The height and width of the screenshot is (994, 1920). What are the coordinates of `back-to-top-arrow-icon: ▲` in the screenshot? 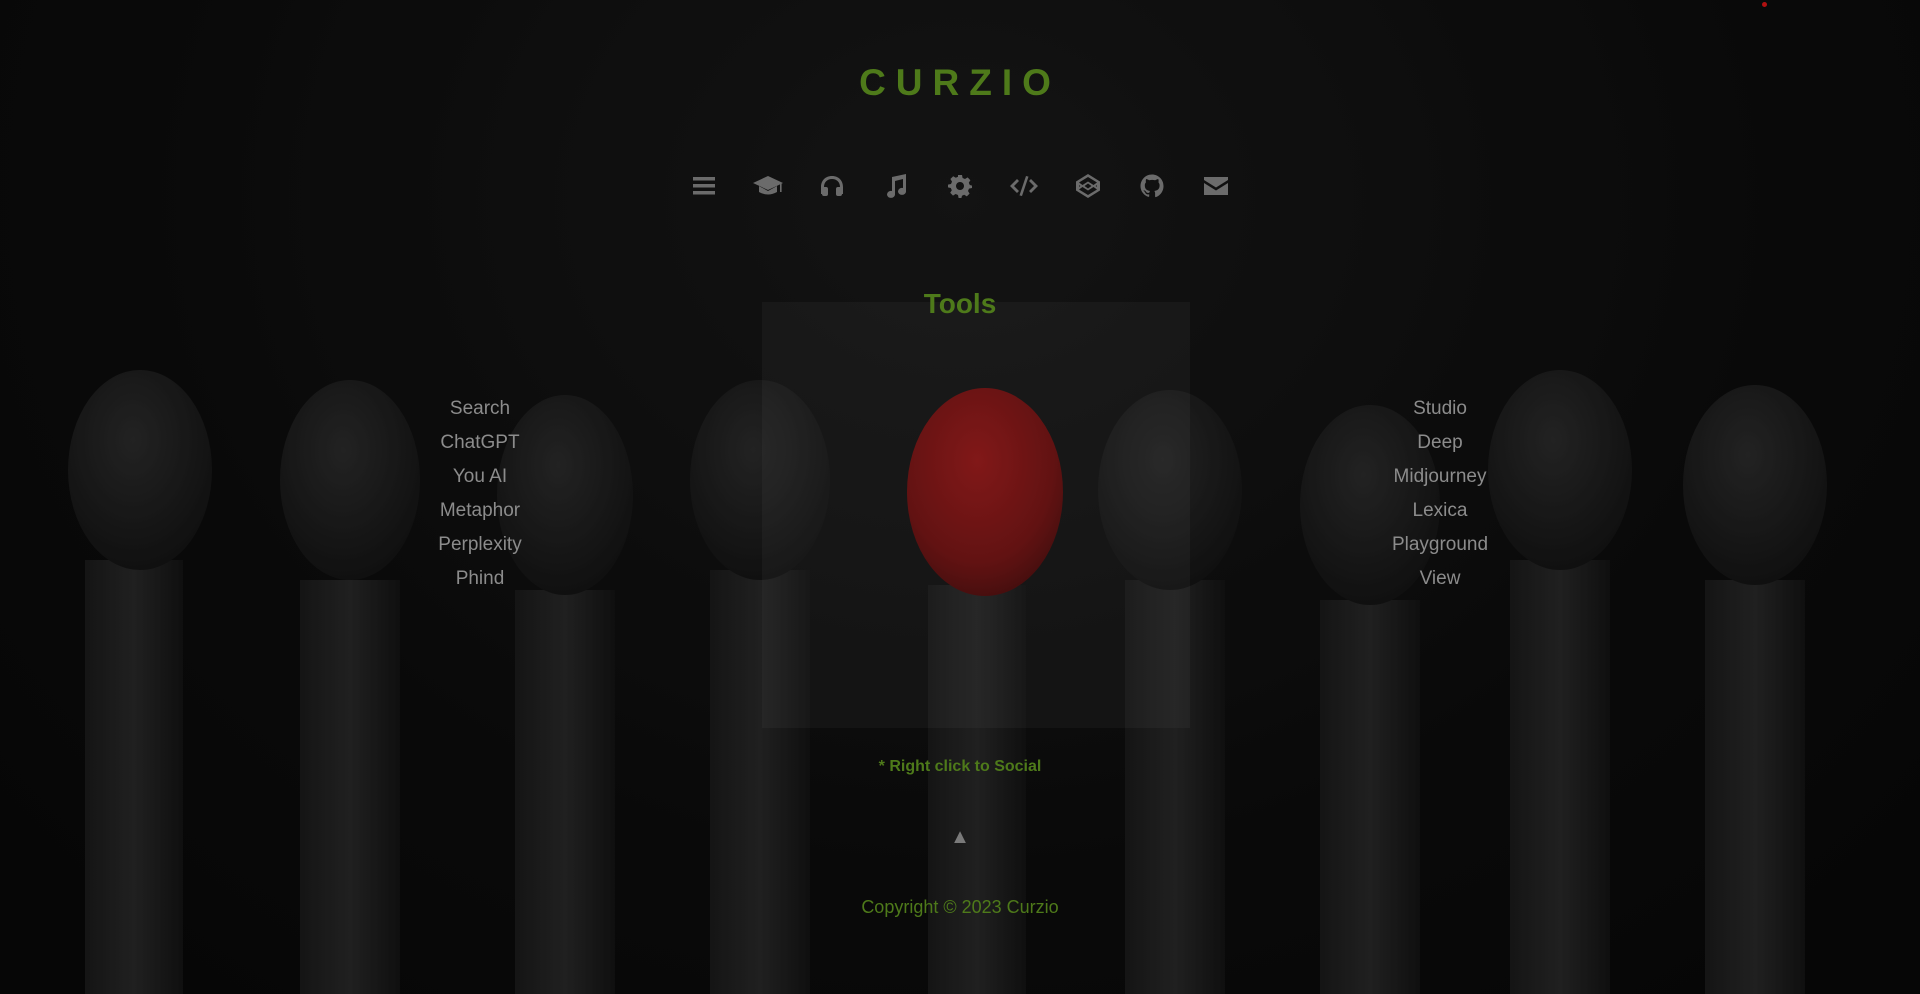 It's located at (960, 837).